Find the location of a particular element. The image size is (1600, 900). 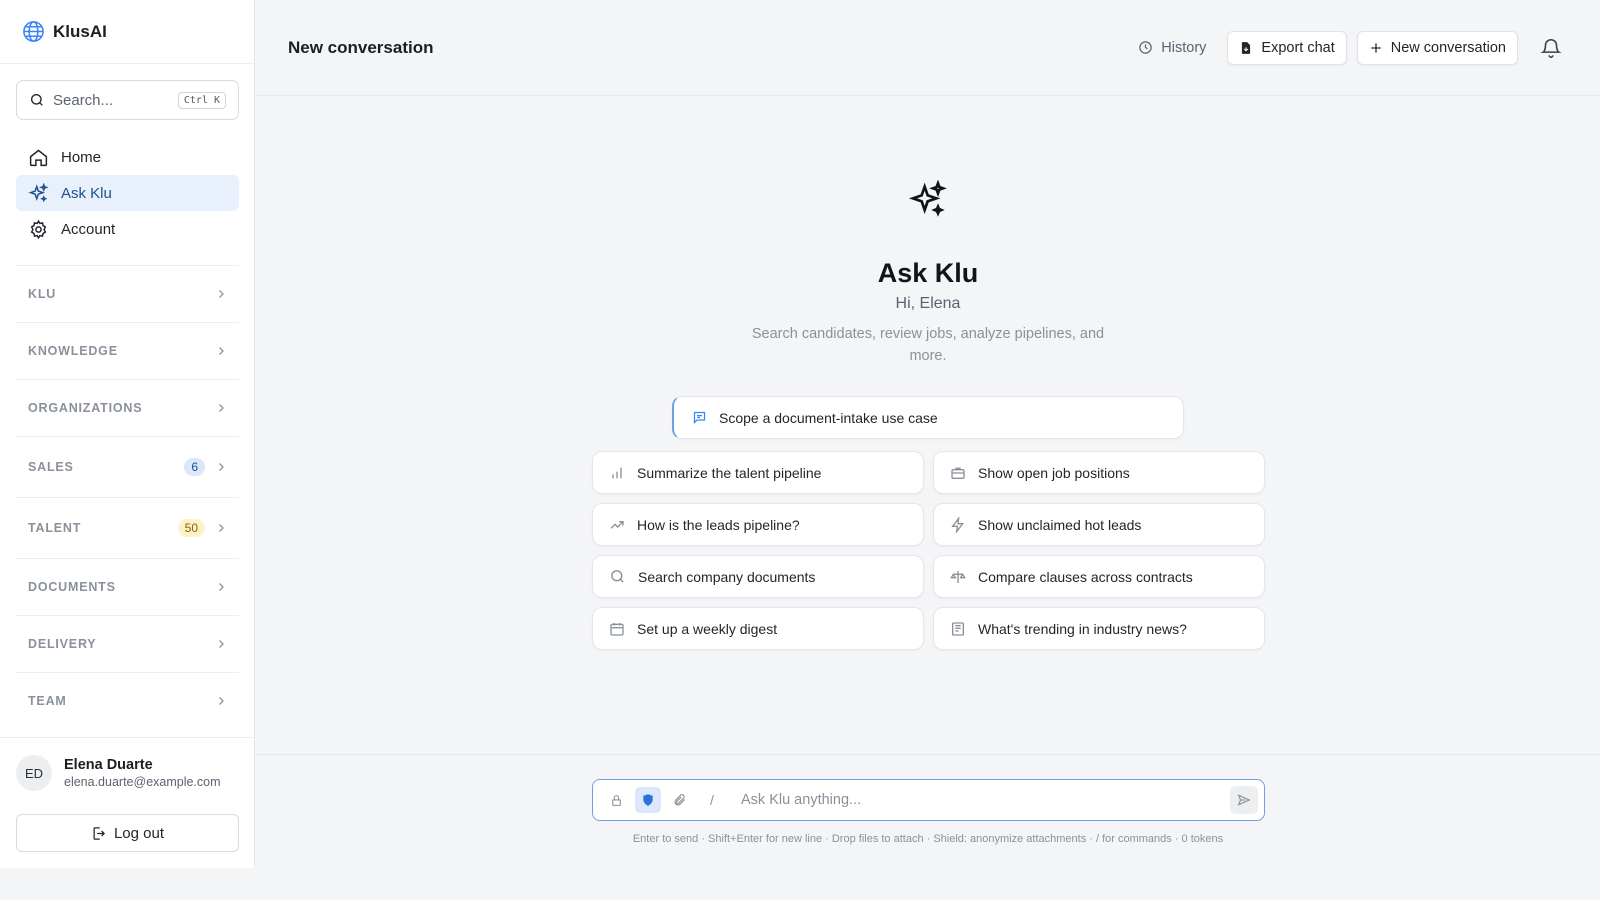

new-conversation-button: New conversation is located at coordinates (1437, 47).